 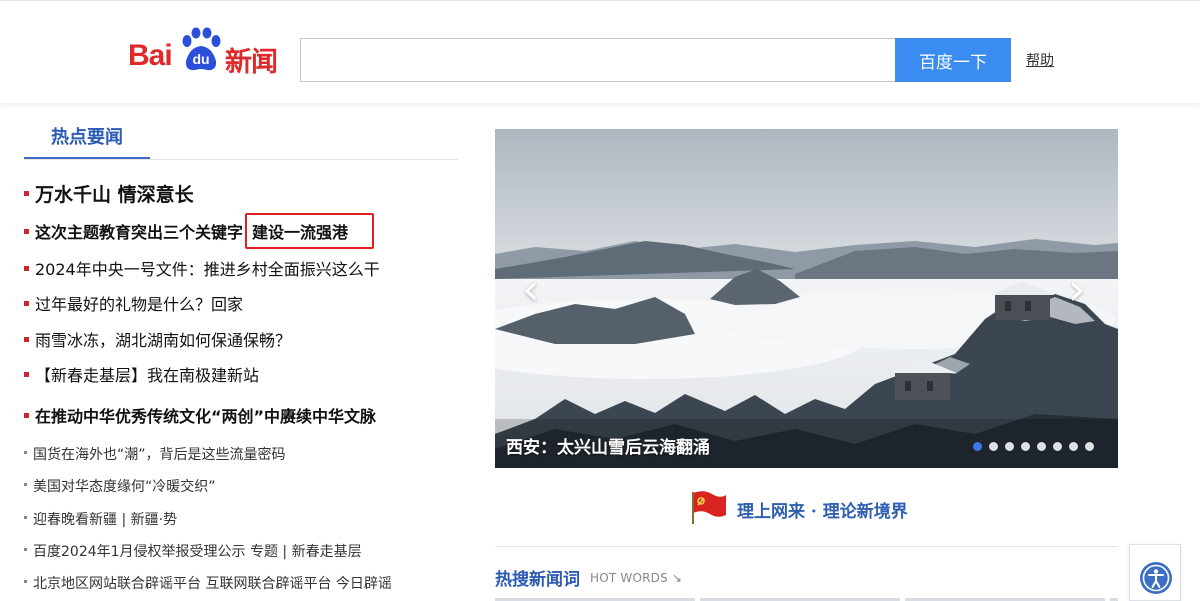 I want to click on list-item: 过年最好的礼物是什么？回家, so click(x=133, y=303).